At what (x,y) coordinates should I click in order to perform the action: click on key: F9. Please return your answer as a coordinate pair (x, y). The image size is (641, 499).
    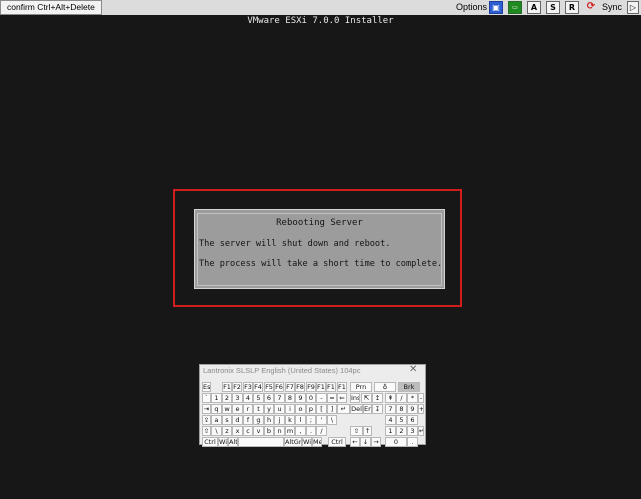
    Looking at the image, I should click on (311, 387).